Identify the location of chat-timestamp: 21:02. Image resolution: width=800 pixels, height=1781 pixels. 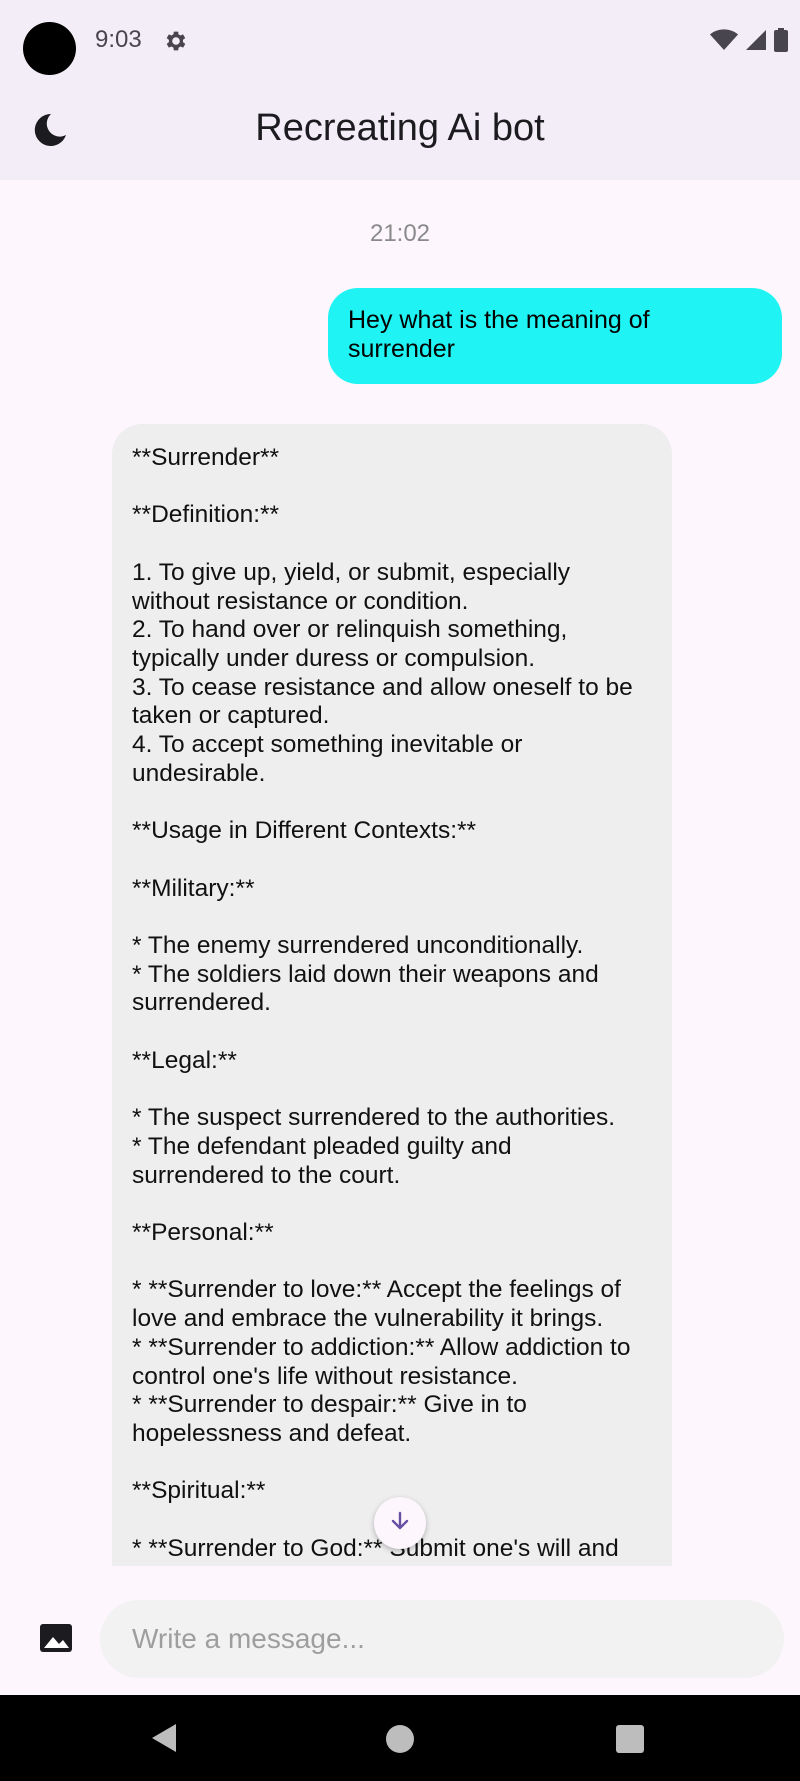
(400, 233).